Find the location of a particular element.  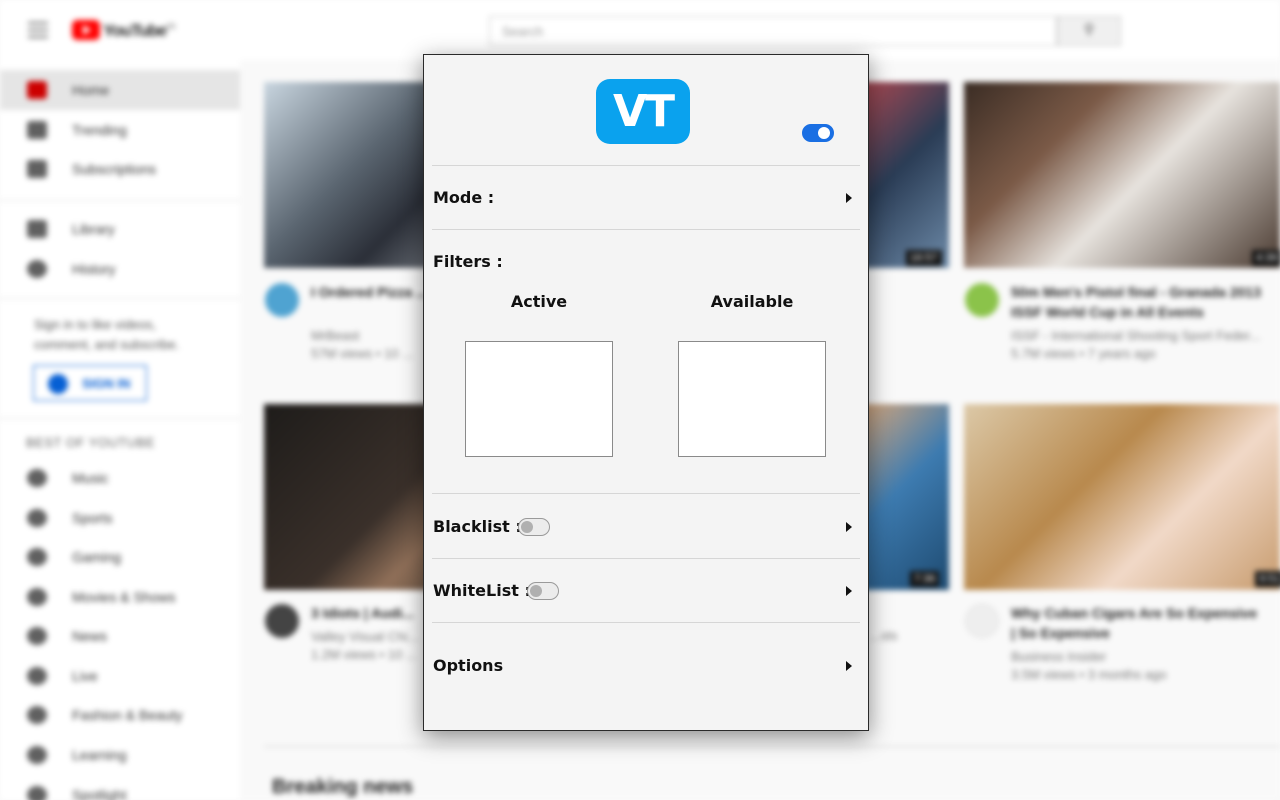

section-divider is located at coordinates (772, 746).